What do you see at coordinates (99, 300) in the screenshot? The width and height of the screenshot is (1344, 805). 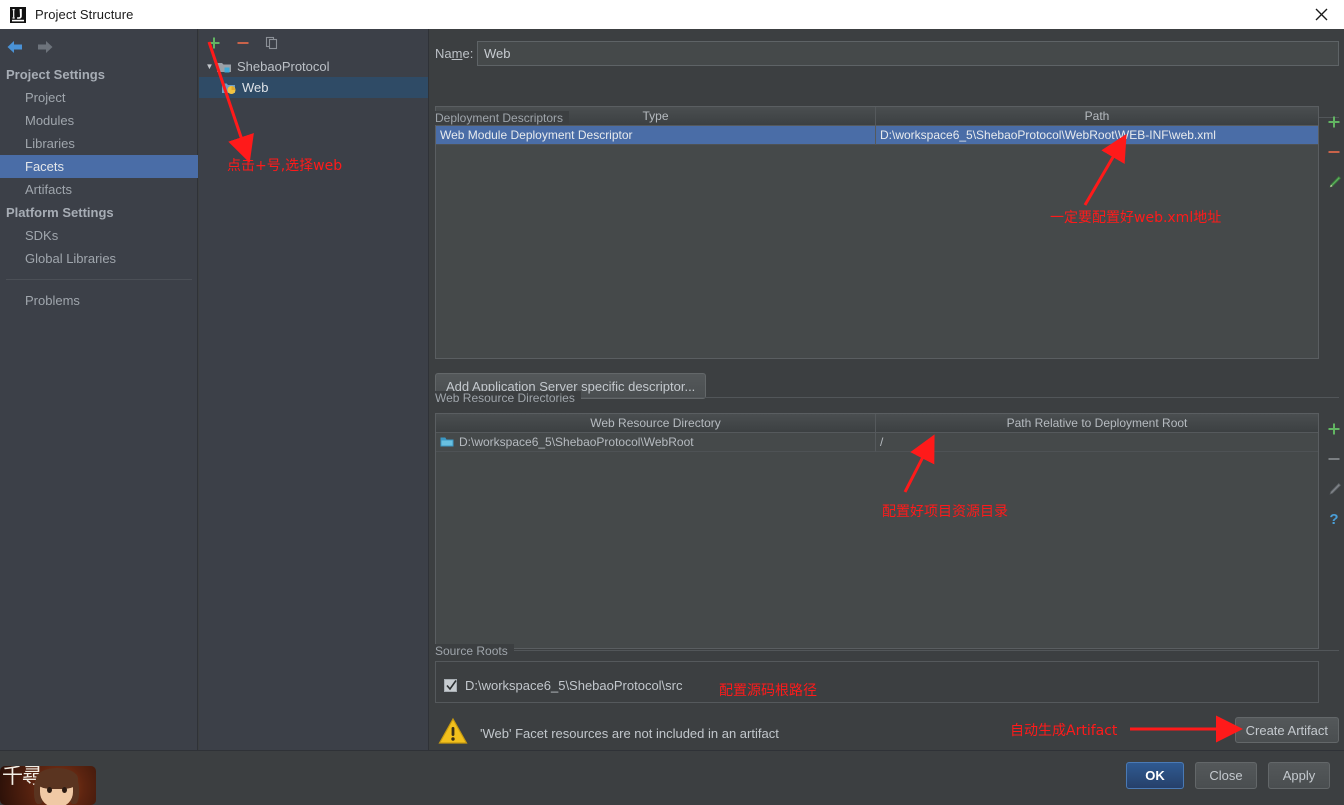 I see `sidebar-item-problems: Problems` at bounding box center [99, 300].